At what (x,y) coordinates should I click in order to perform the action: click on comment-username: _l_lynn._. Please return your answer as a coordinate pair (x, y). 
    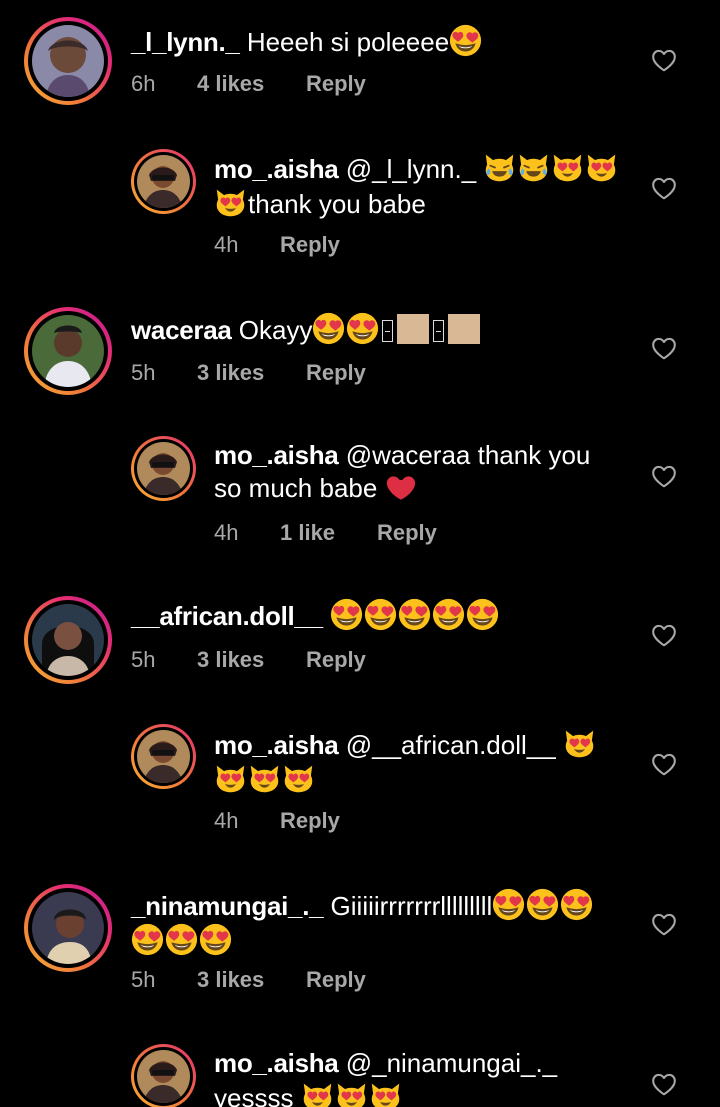
    Looking at the image, I should click on (185, 42).